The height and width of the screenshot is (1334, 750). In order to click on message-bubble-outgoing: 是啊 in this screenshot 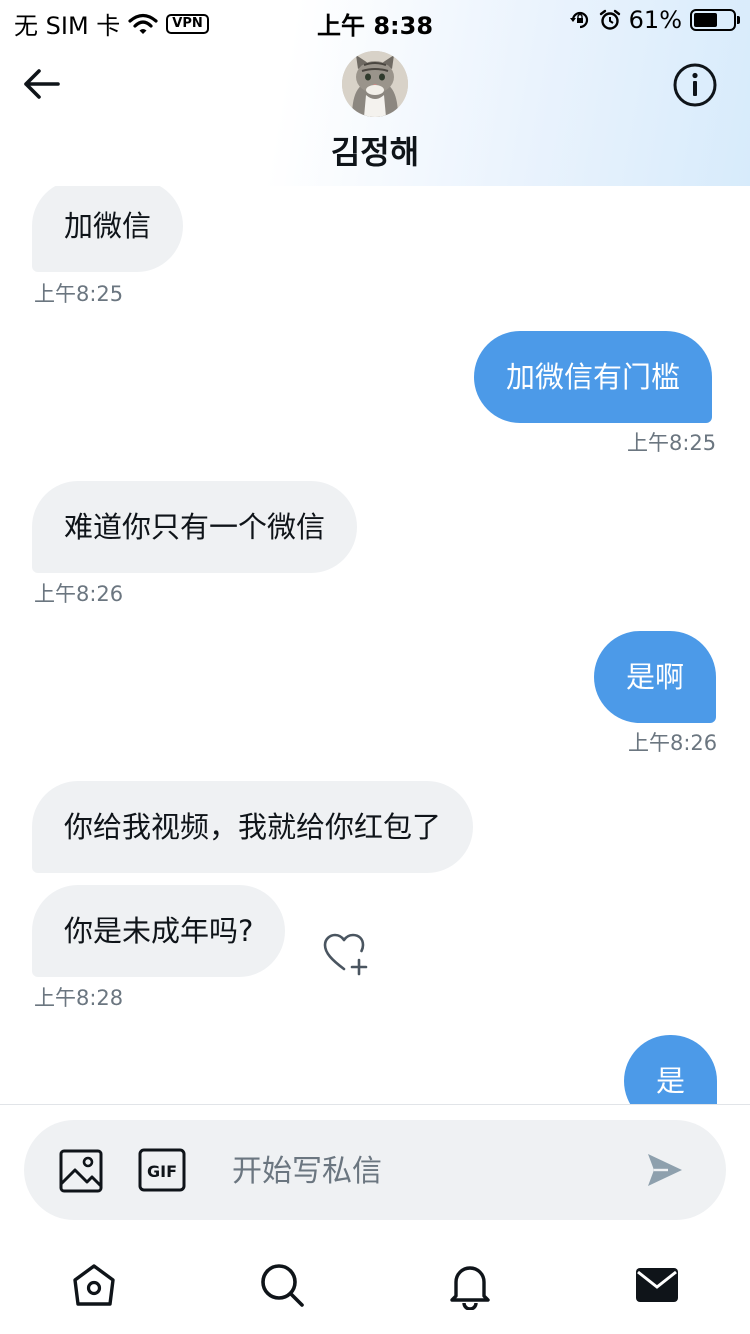, I will do `click(655, 677)`.